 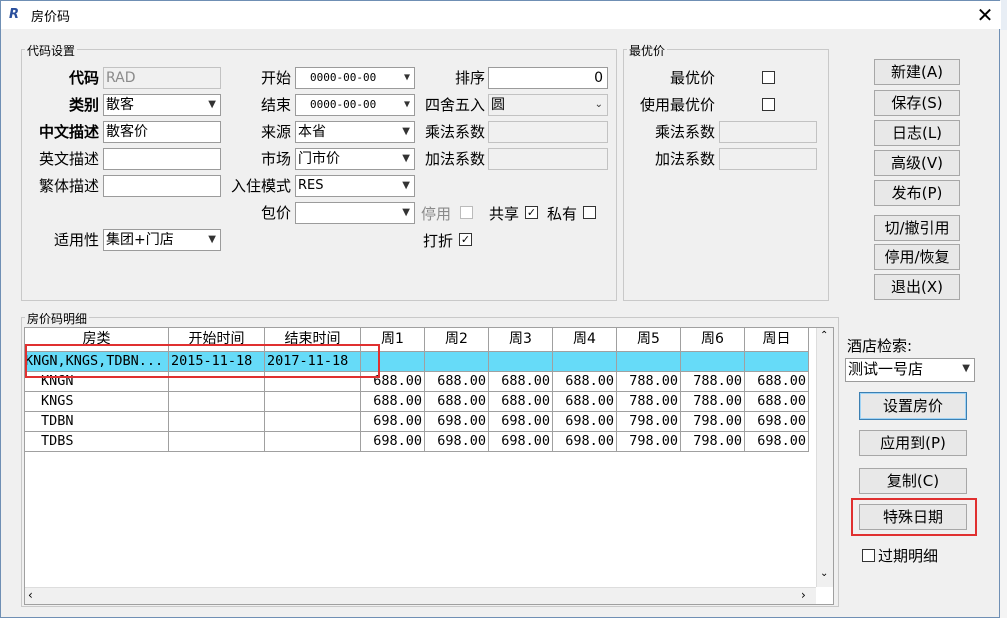 What do you see at coordinates (162, 186) in the screenshot?
I see `tw-desc-field` at bounding box center [162, 186].